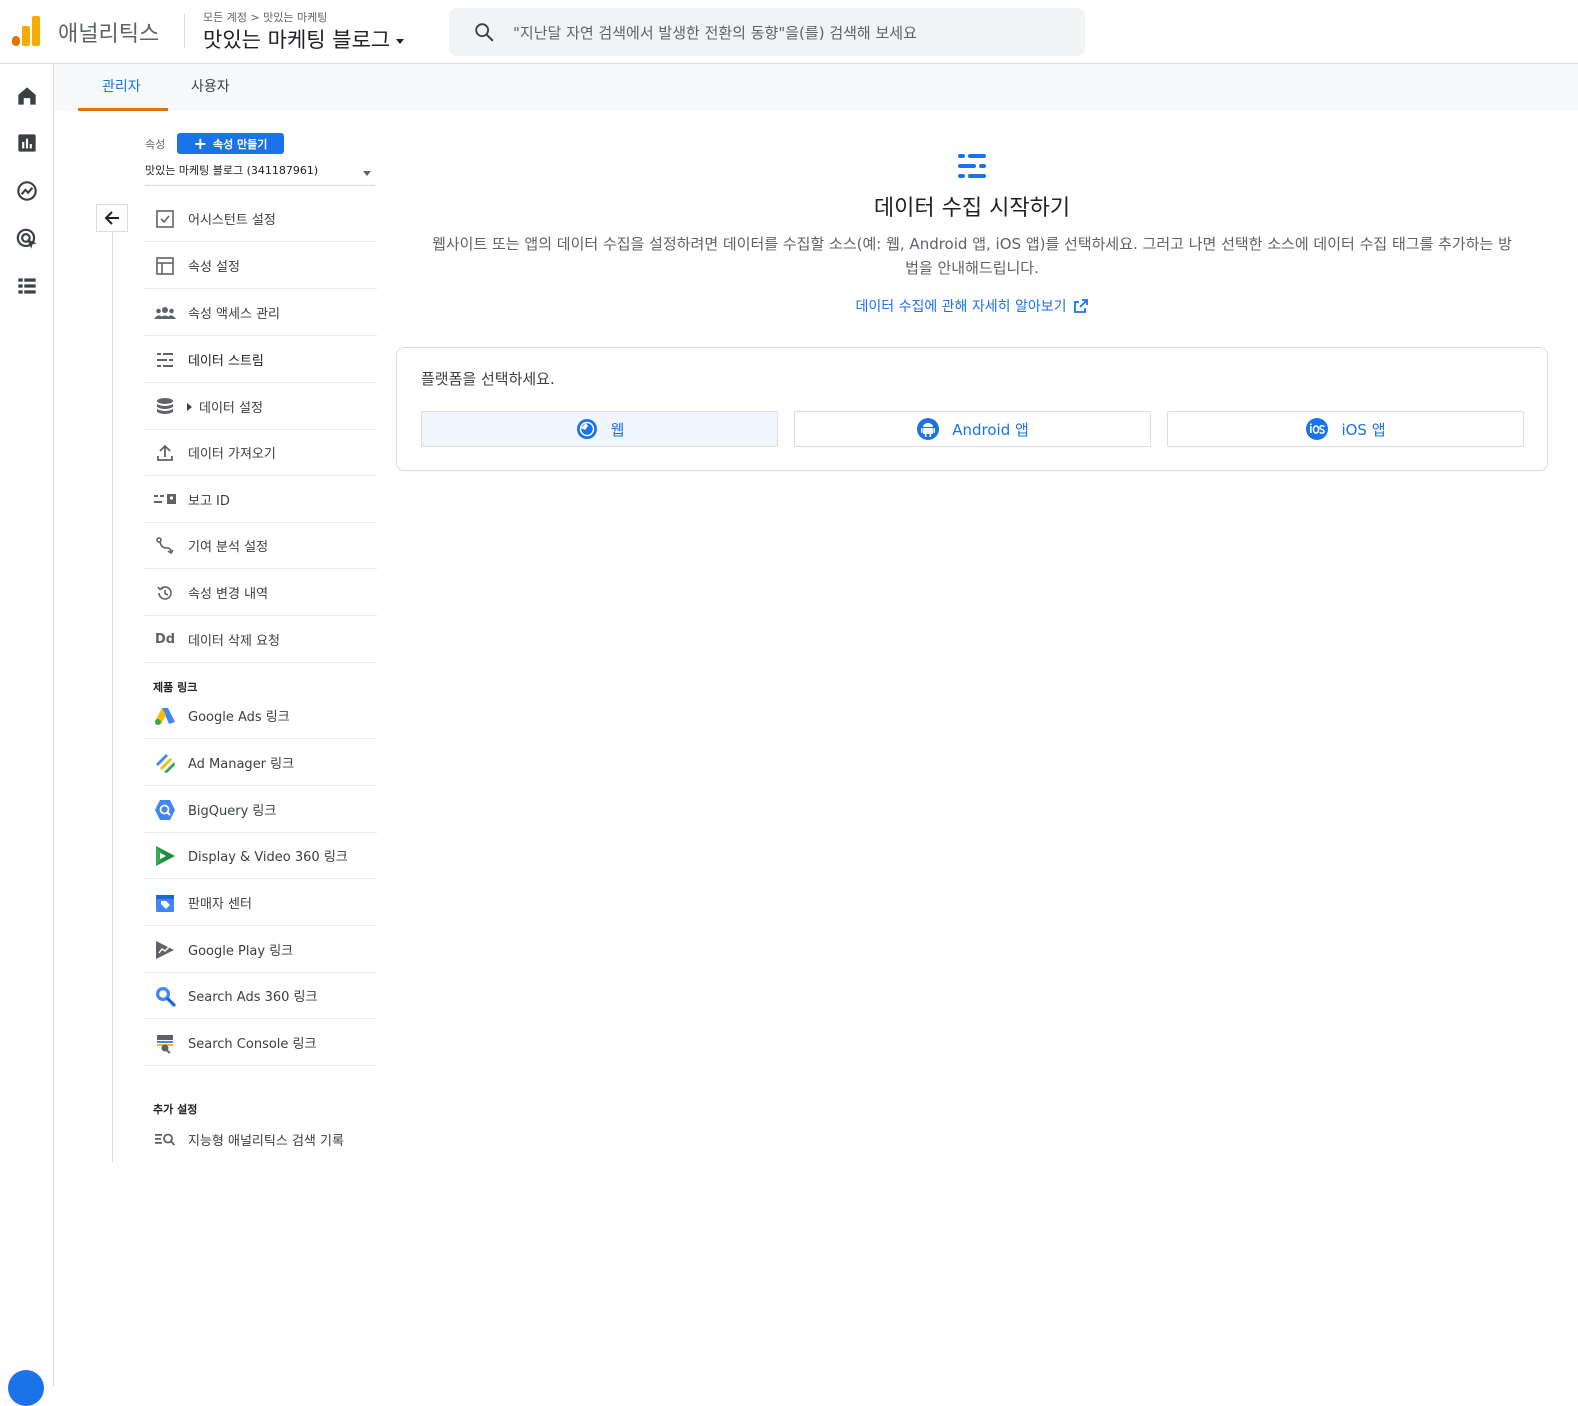 This screenshot has width=1578, height=1406. I want to click on active-tab-indicator, so click(123, 109).